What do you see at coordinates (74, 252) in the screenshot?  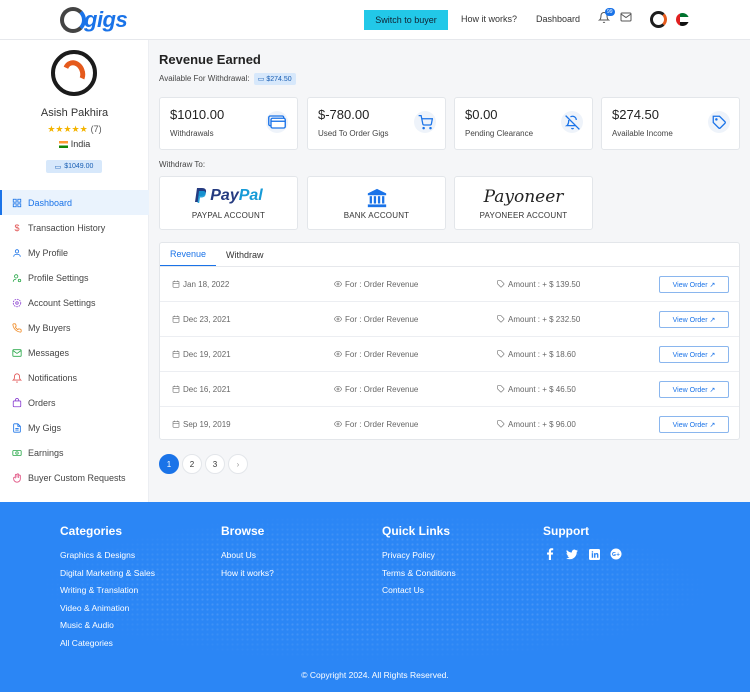 I see `sidebar-item-my-profile: My Profile` at bounding box center [74, 252].